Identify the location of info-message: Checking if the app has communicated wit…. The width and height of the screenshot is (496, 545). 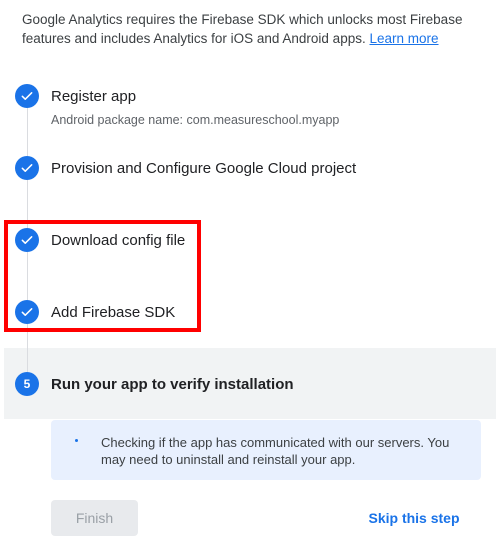
(275, 451).